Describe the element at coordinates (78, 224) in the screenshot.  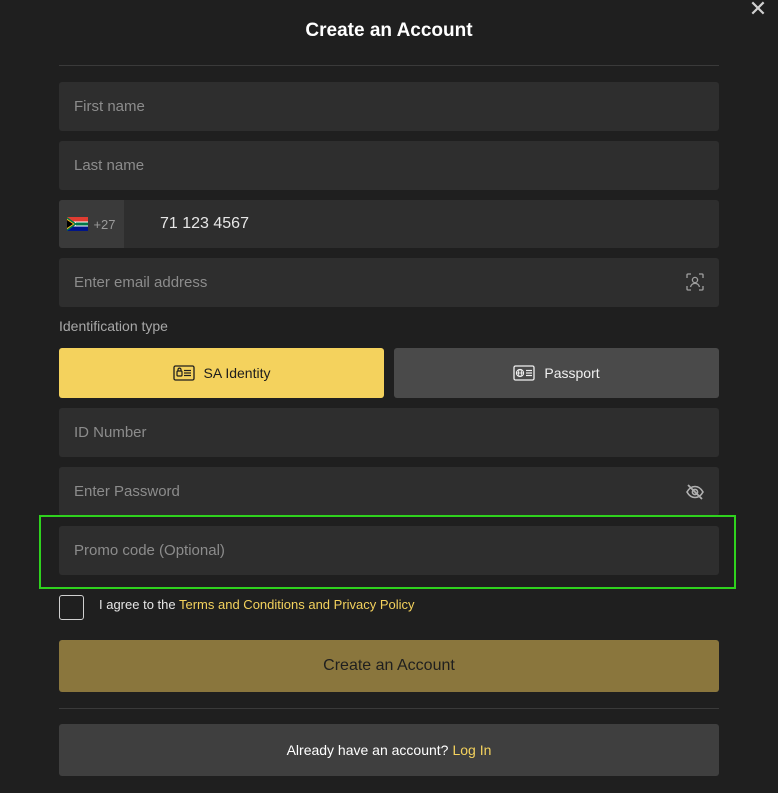
I see `south-africa-flag-icon` at that location.